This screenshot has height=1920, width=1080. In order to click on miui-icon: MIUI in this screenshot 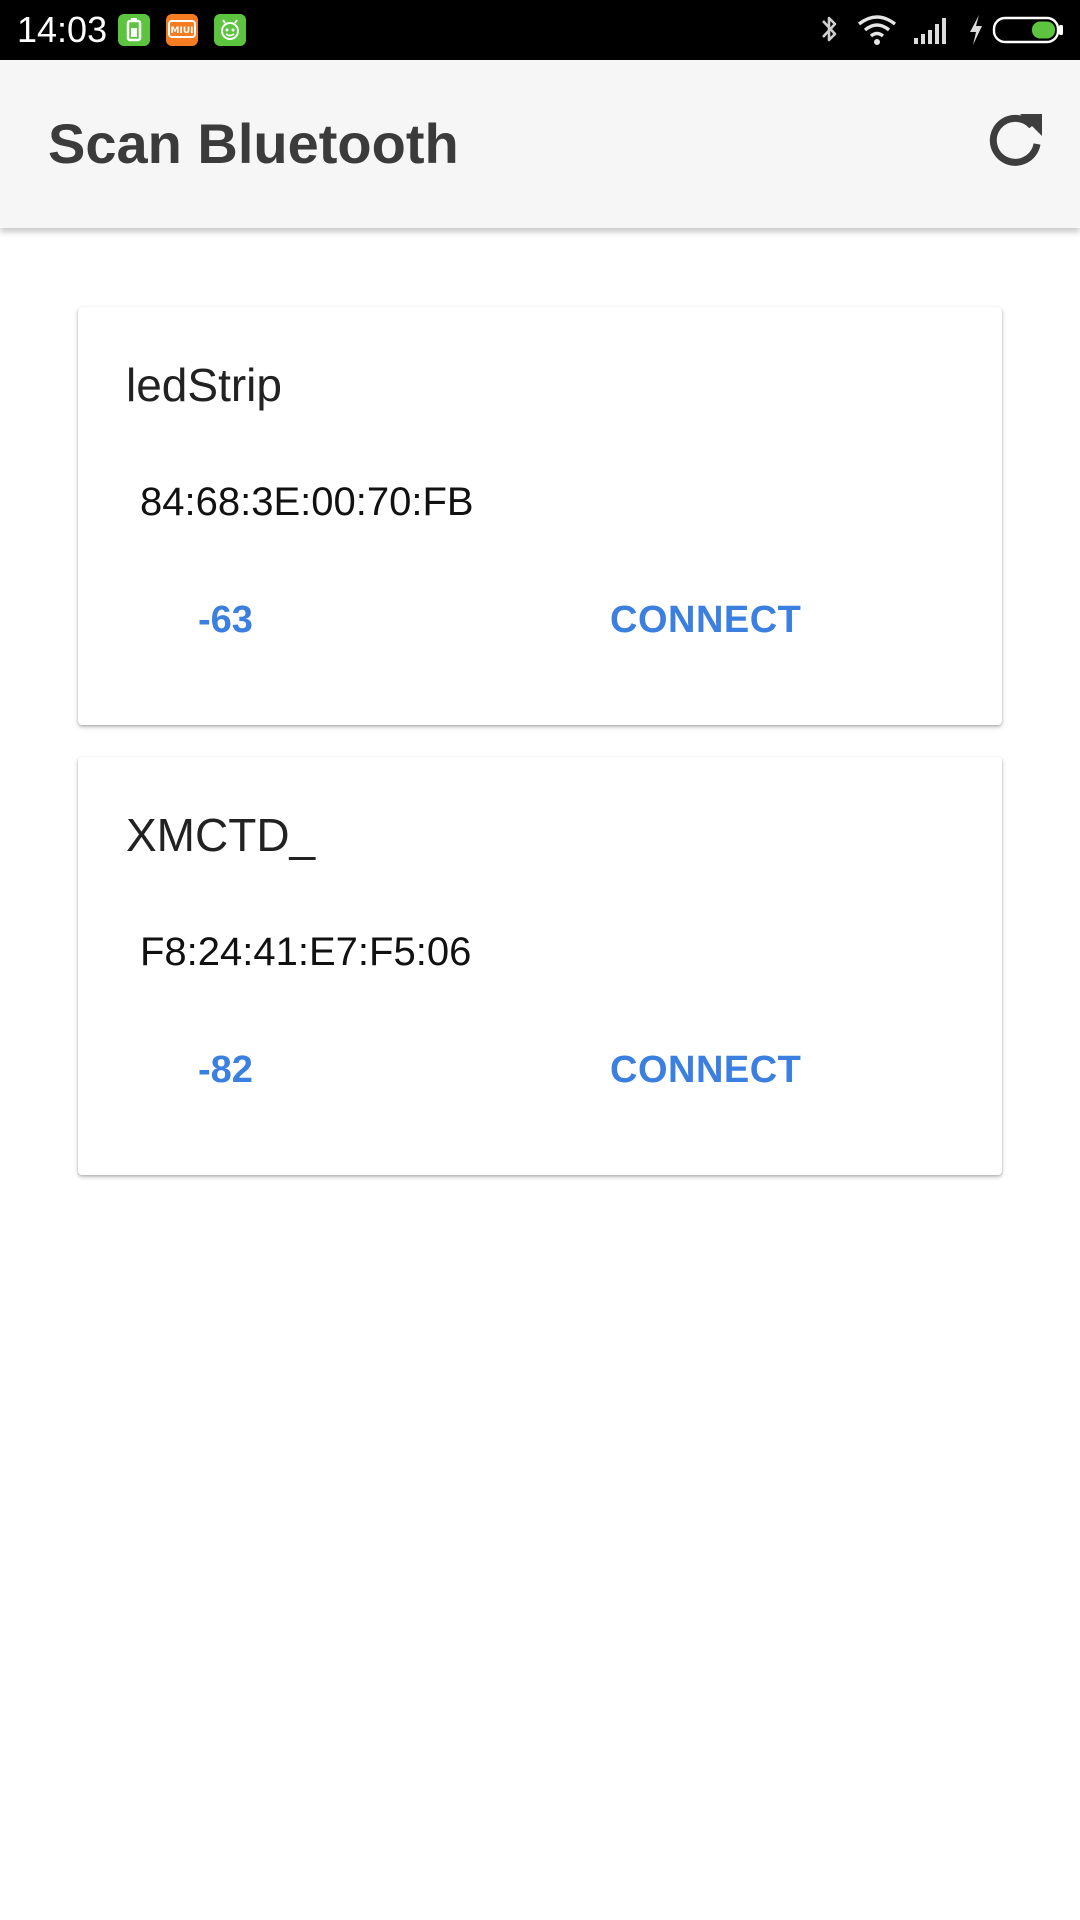, I will do `click(182, 30)`.